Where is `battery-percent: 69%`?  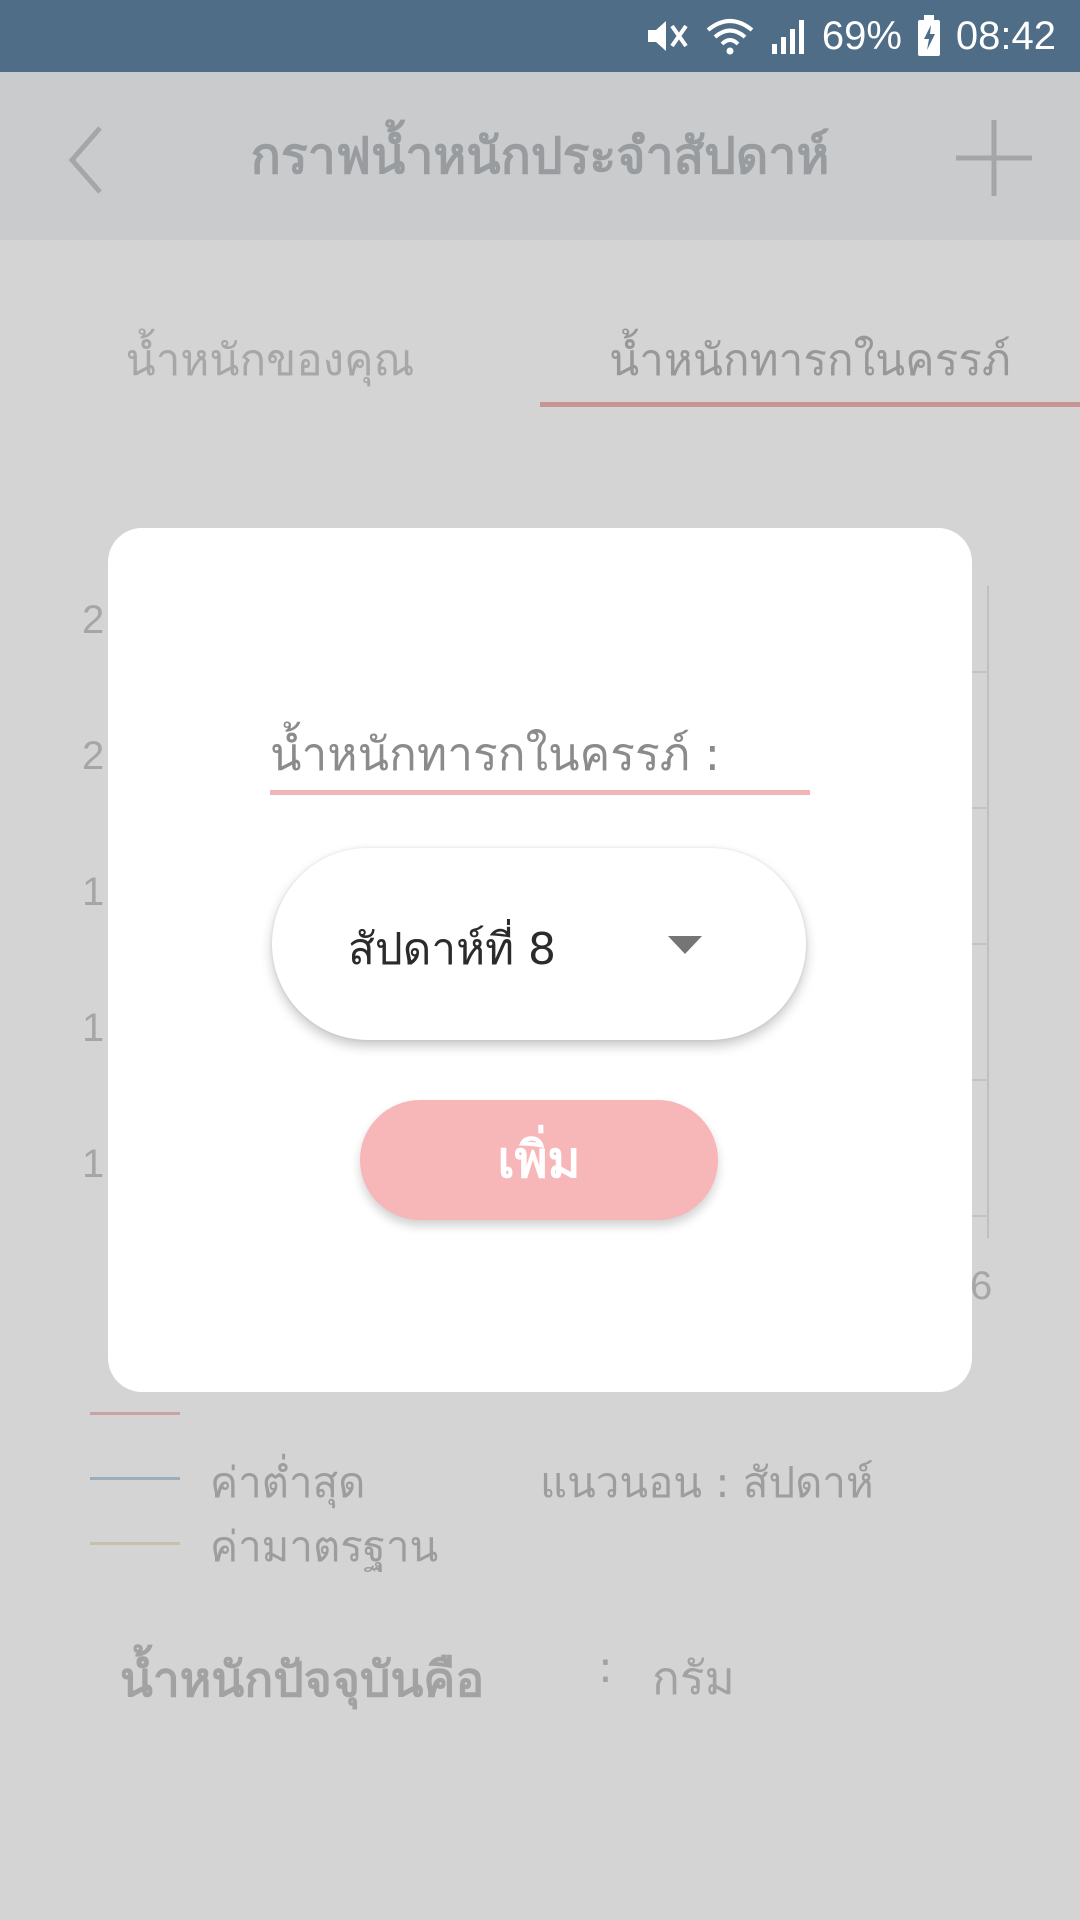 battery-percent: 69% is located at coordinates (861, 35).